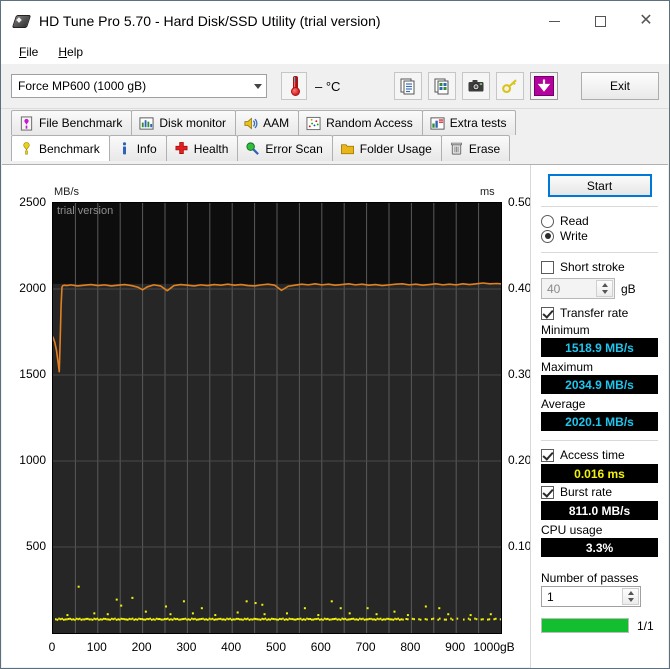 The image size is (670, 669). I want to click on disk-monitor-icon, so click(146, 123).